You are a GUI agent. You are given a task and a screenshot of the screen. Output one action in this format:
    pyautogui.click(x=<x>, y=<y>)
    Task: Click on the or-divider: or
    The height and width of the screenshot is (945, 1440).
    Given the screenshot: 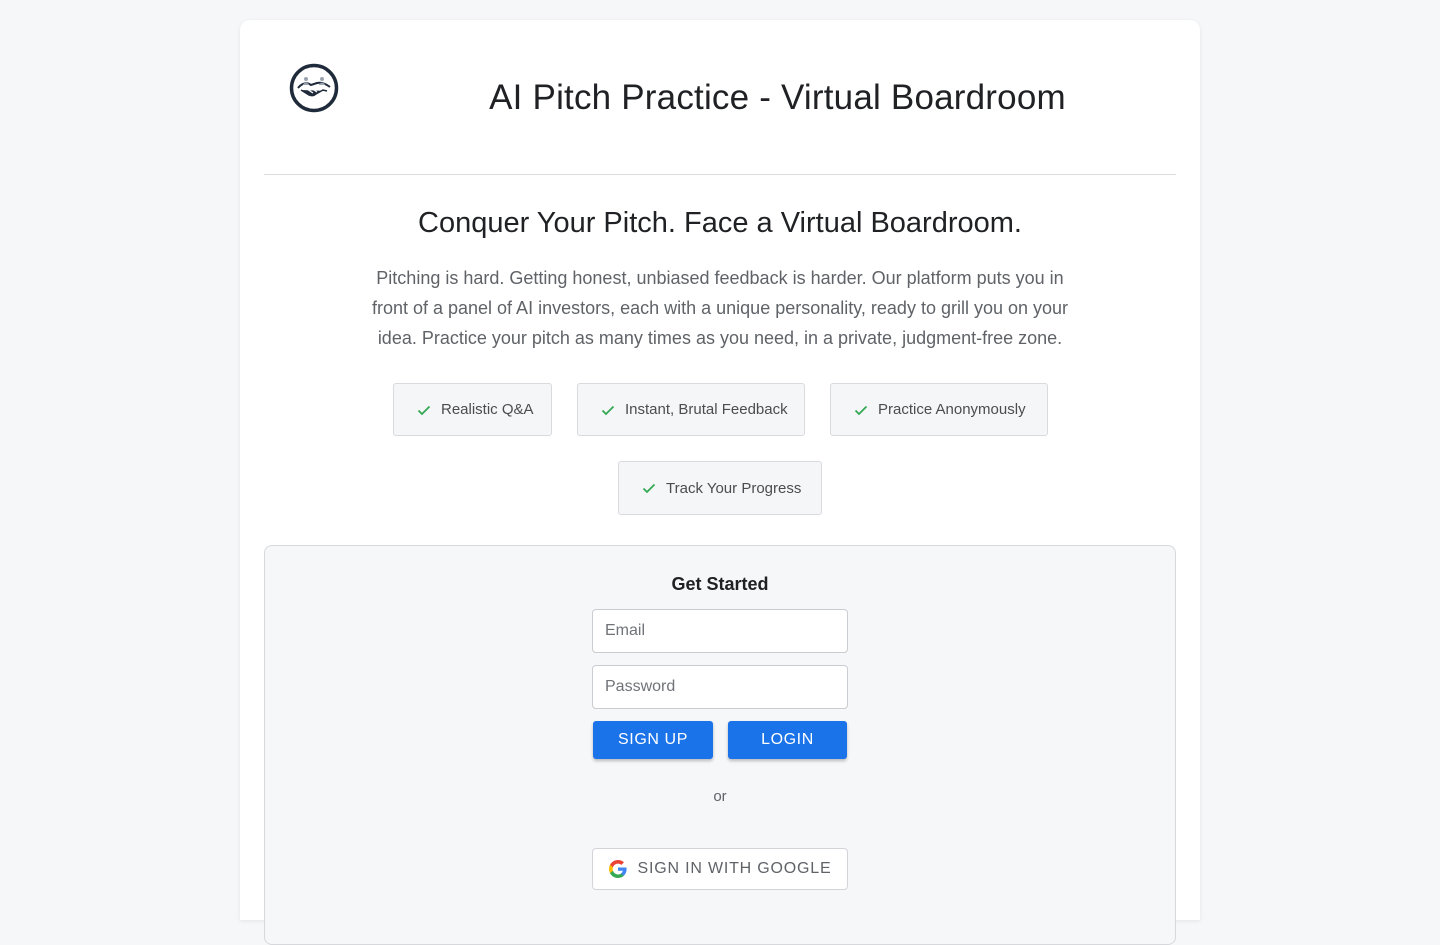 What is the action you would take?
    pyautogui.click(x=720, y=796)
    